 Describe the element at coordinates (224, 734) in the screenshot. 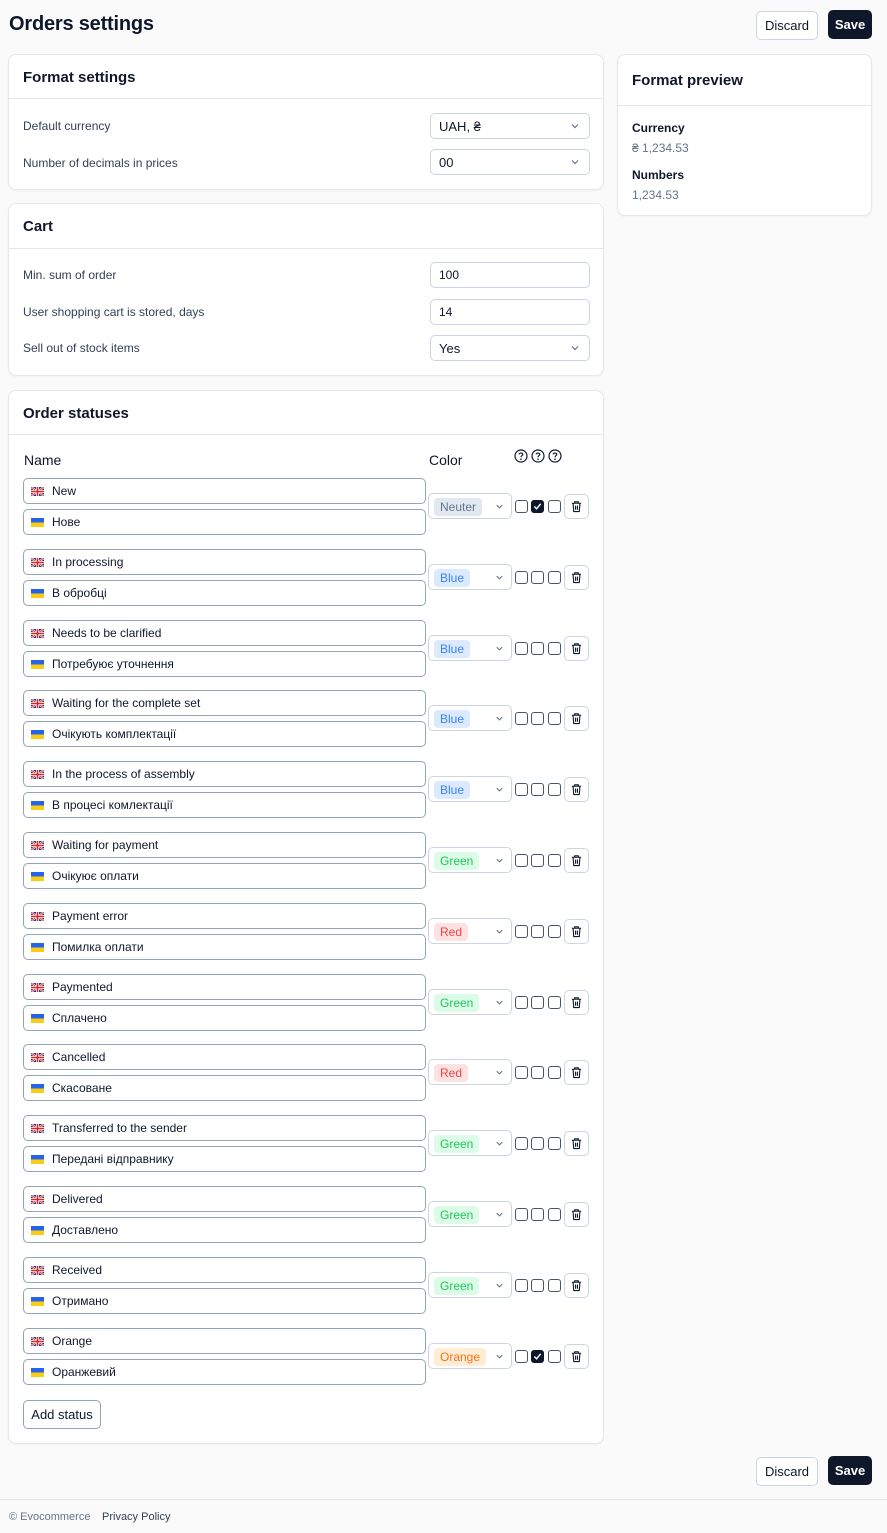

I see `status-name-uk-input: Очікують комплектації` at that location.